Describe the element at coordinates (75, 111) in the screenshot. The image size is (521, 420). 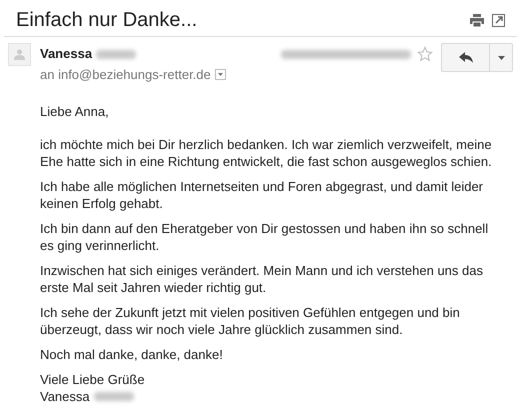
I see `paragraph: Liebe Anna,` at that location.